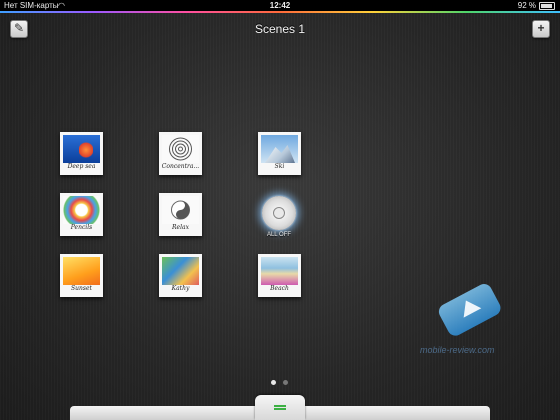  What do you see at coordinates (285, 382) in the screenshot?
I see `page-dot` at bounding box center [285, 382].